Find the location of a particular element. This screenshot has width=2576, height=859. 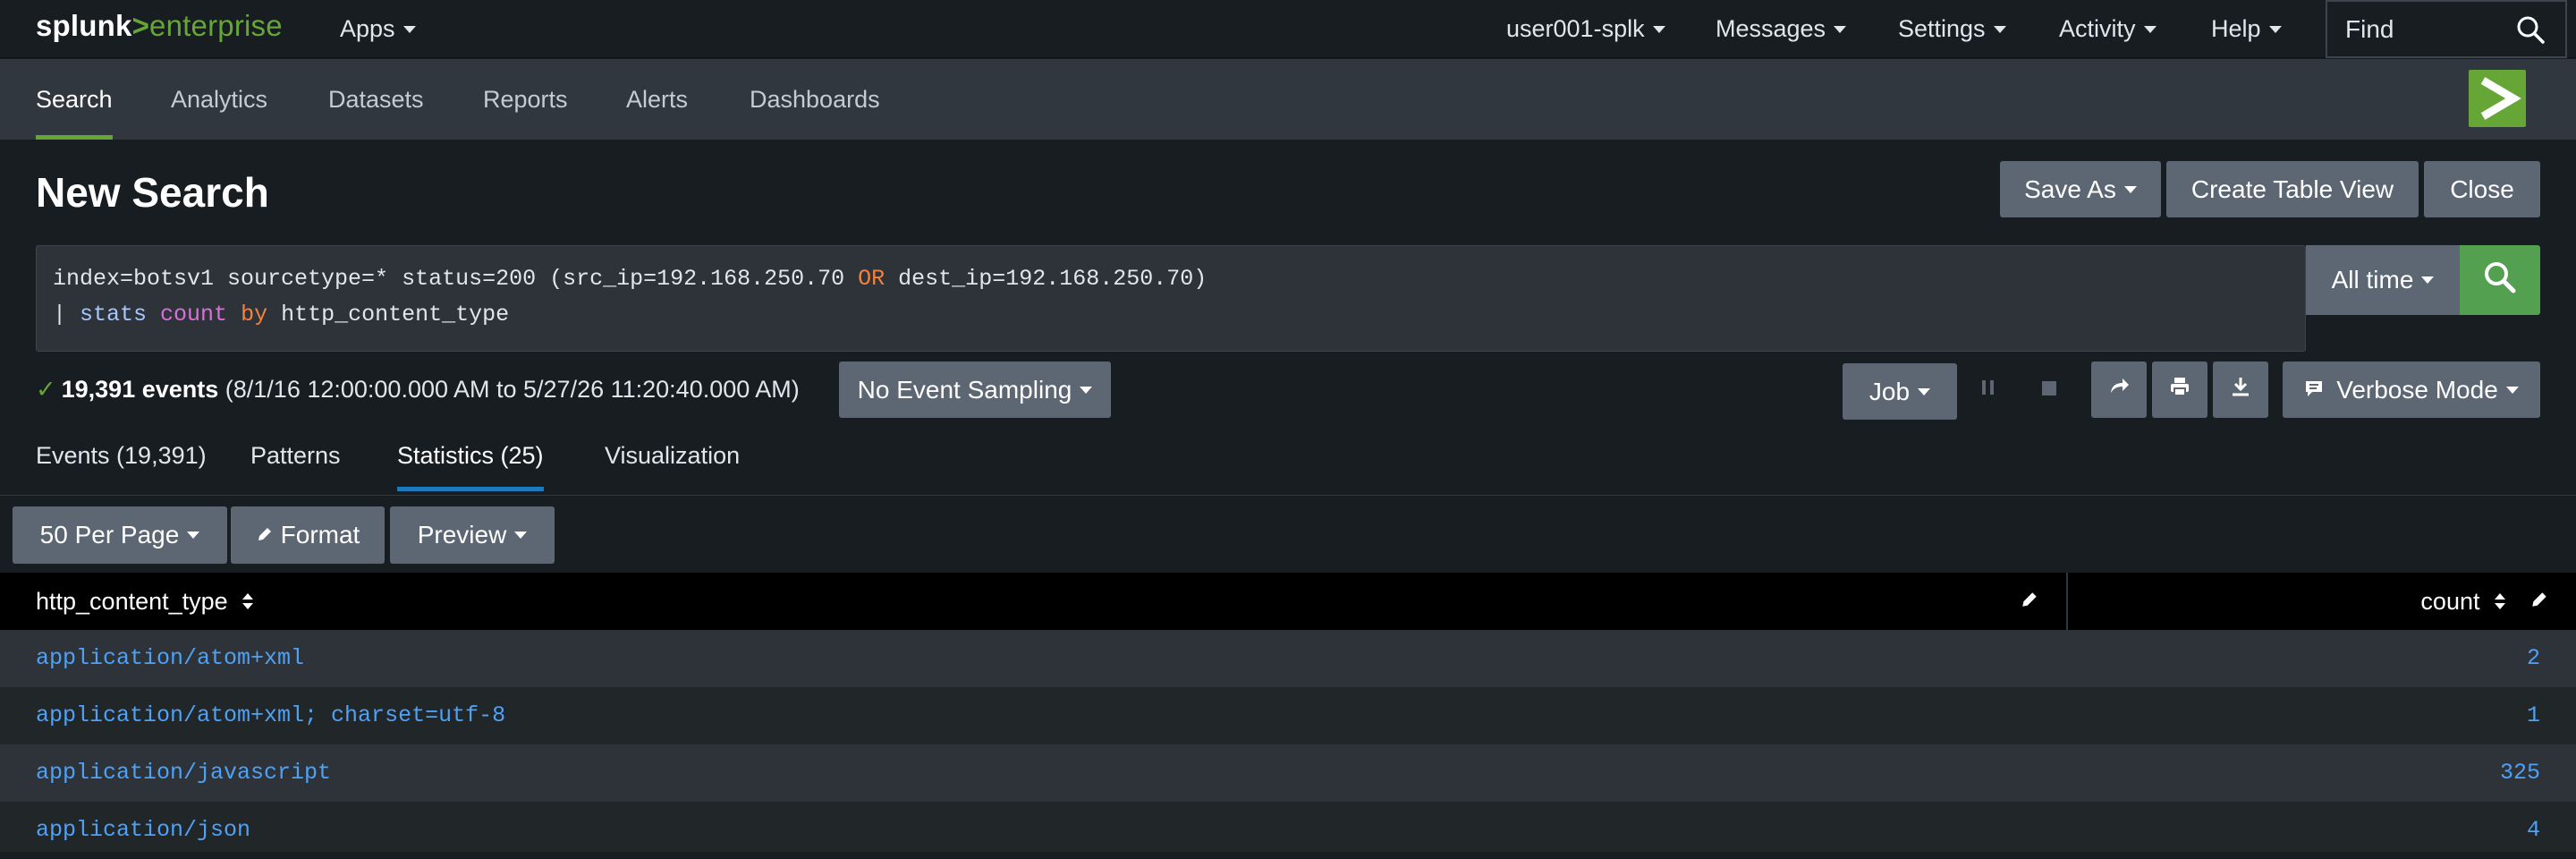

table-row: application/atom+xml; charset=utf-8 1 is located at coordinates (1288, 715).